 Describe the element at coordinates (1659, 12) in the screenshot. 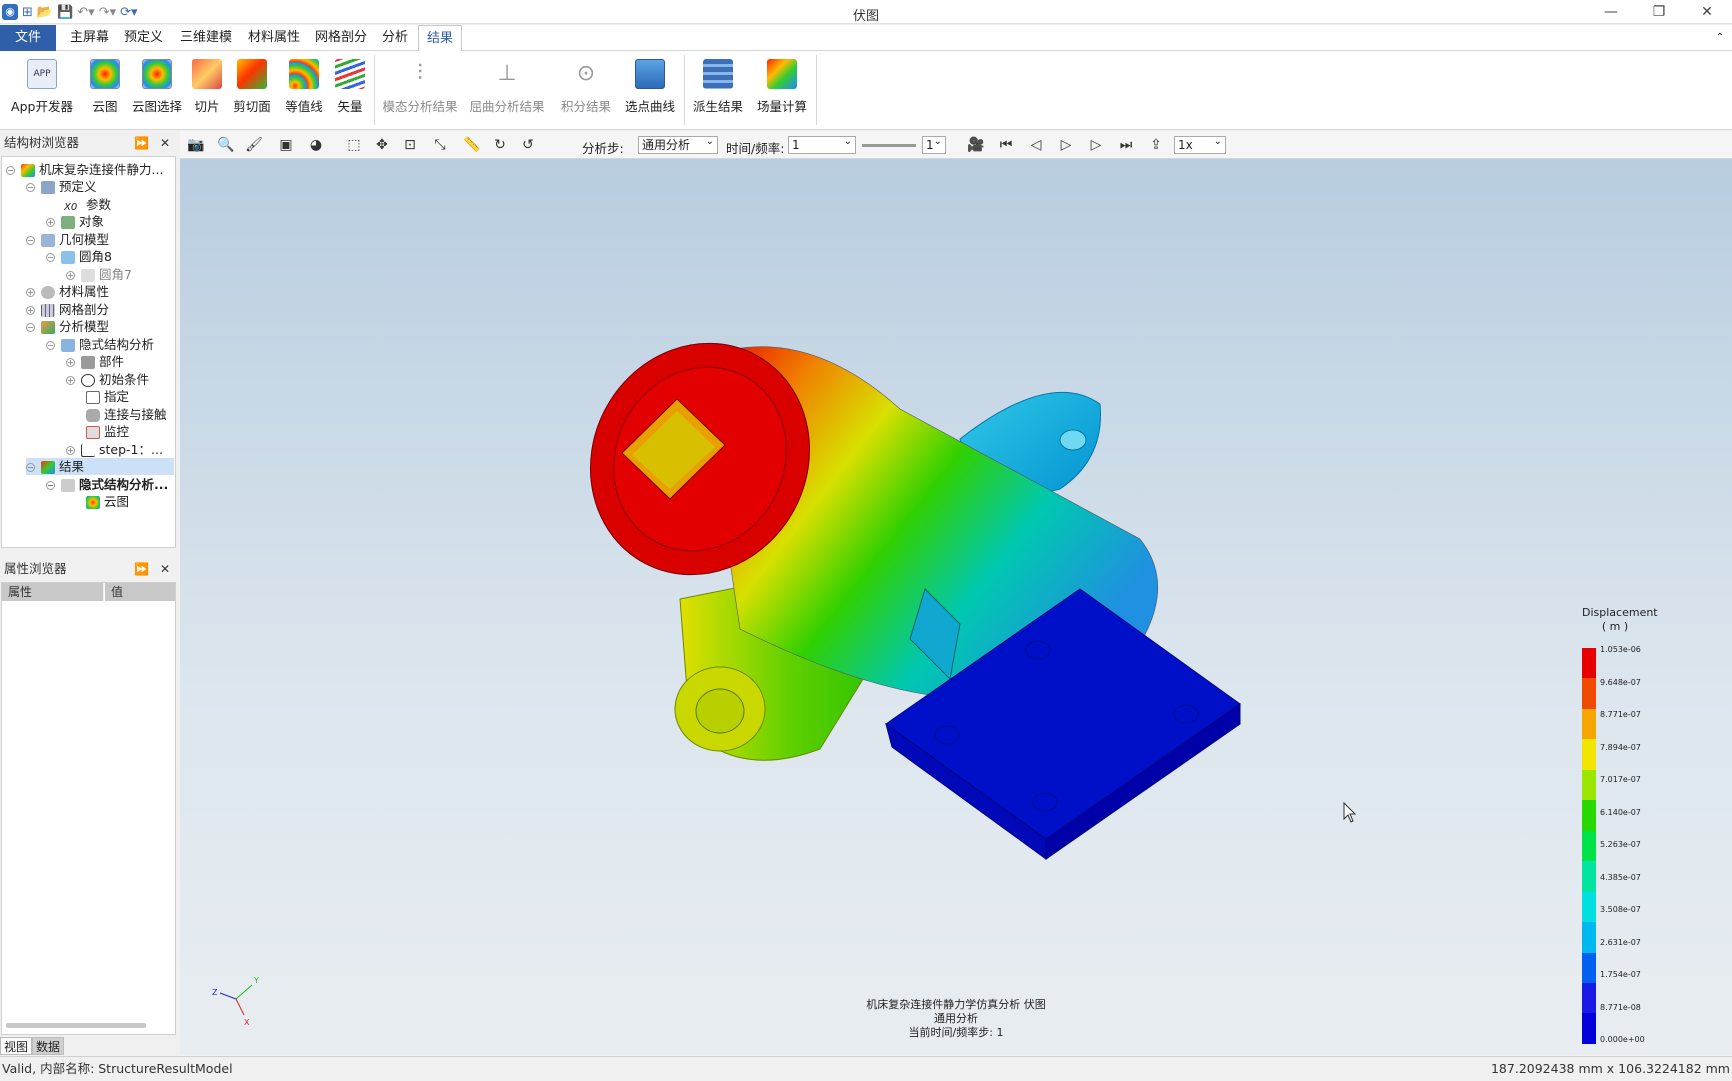

I see `restore-icon: ❐` at that location.